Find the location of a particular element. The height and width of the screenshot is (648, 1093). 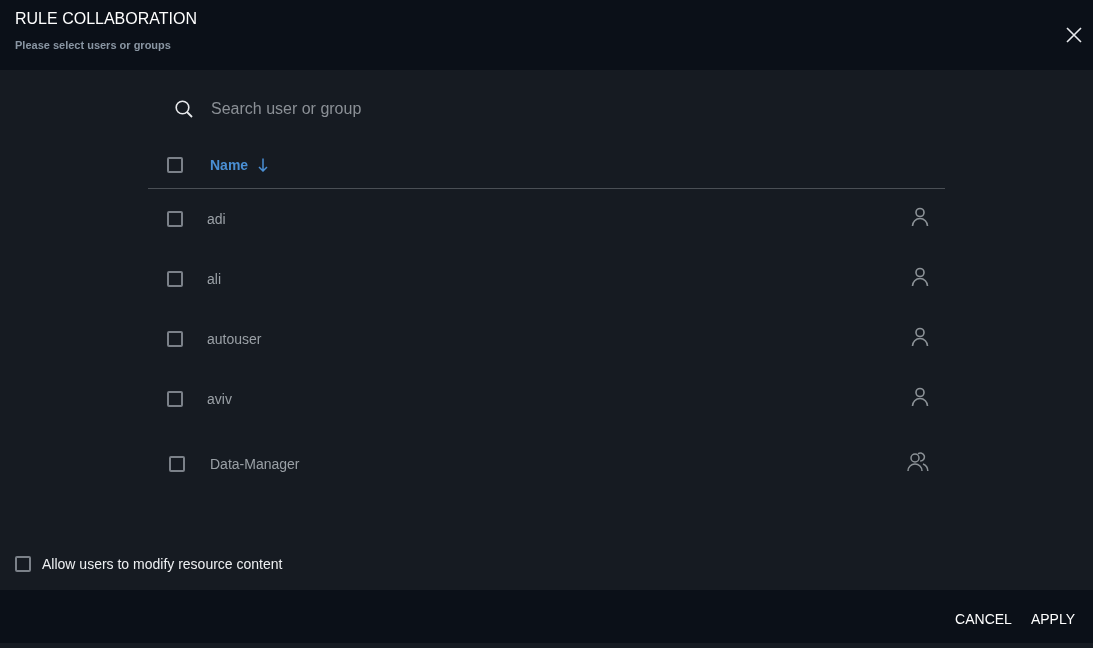

dialog-title: RULE COLLABORATION is located at coordinates (106, 19).